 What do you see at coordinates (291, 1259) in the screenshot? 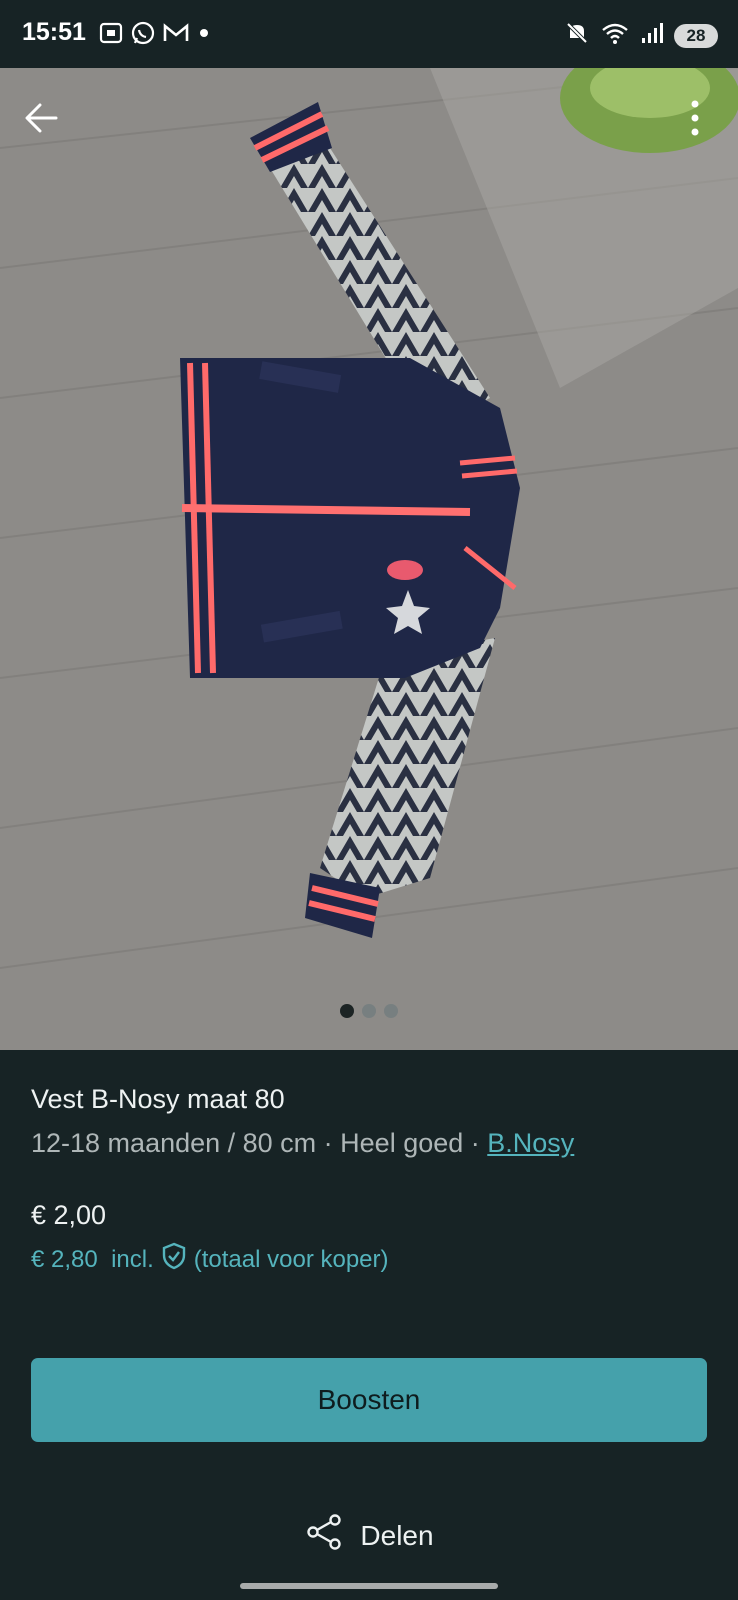
I see `price-incl-note: (totaal voor koper)` at bounding box center [291, 1259].